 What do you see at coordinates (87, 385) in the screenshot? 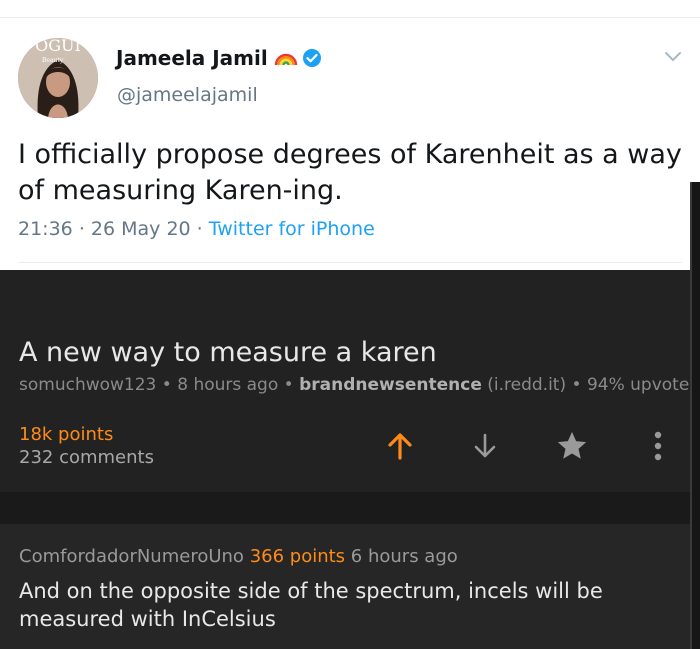
I see `post-author: somuchwow123` at bounding box center [87, 385].